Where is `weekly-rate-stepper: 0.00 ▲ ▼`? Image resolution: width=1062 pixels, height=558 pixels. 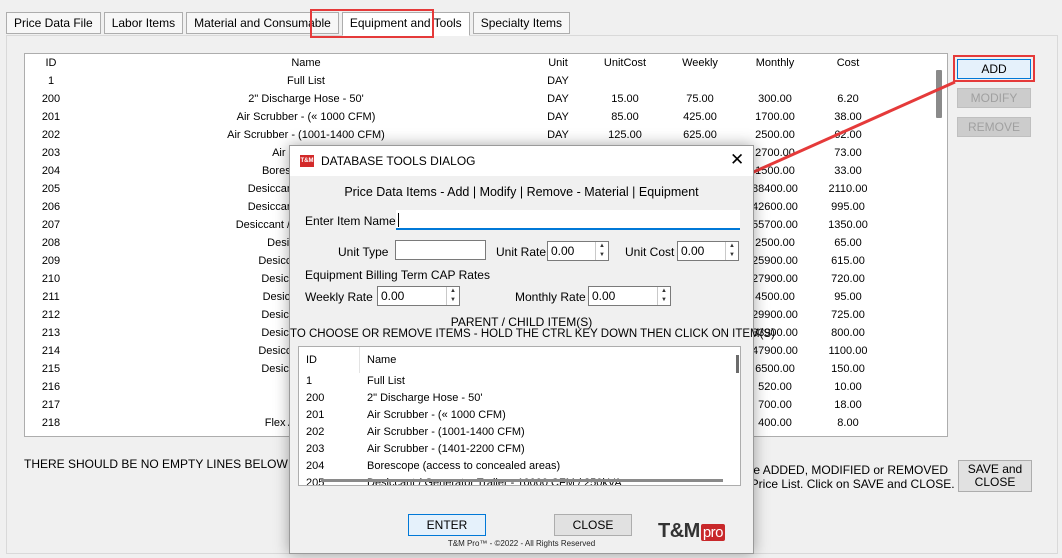
weekly-rate-stepper: 0.00 ▲ ▼ is located at coordinates (418, 296).